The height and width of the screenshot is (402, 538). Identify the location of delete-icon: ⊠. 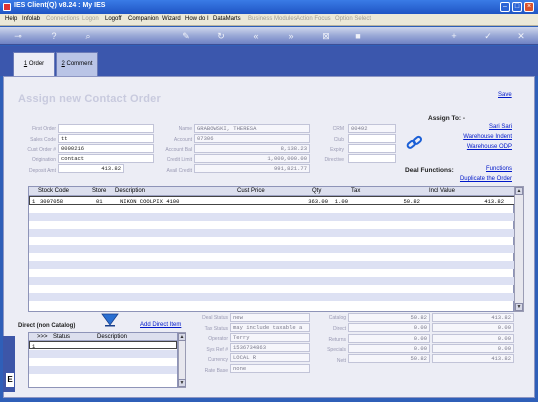
(326, 36).